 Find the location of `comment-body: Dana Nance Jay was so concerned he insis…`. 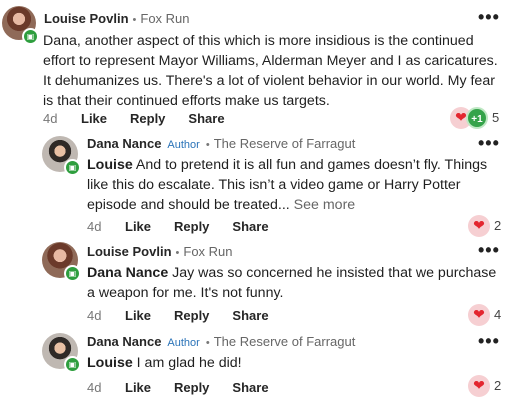

comment-body: Dana Nance Jay was so concerned he insis… is located at coordinates (294, 283).